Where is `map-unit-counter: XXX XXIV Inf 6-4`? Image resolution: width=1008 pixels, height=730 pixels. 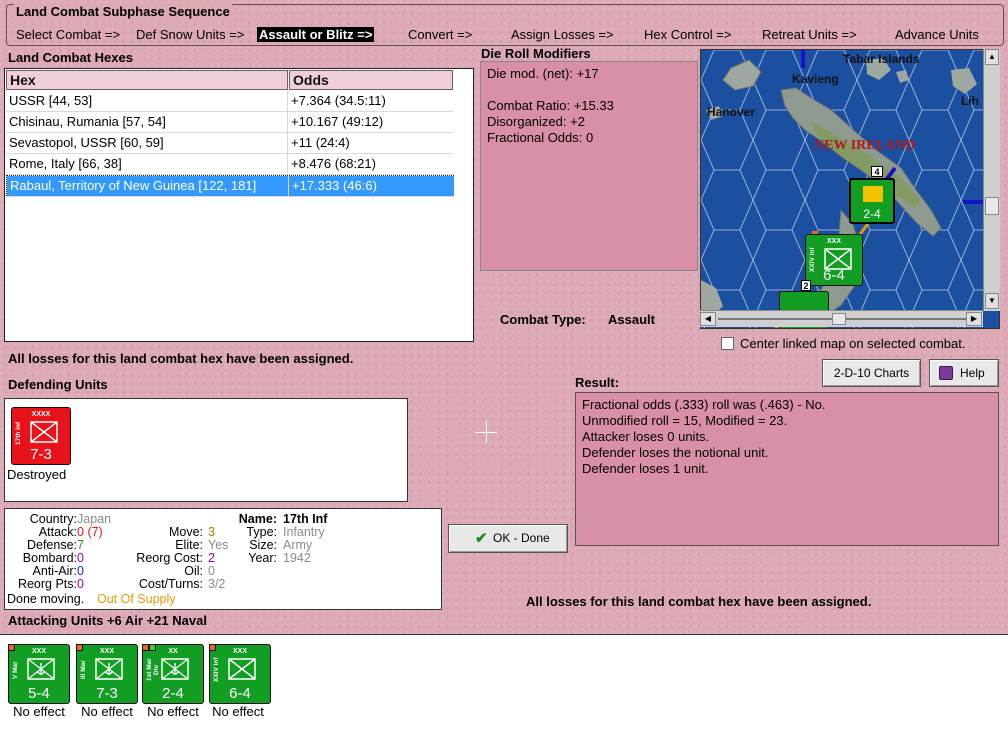
map-unit-counter: XXX XXIV Inf 6-4 is located at coordinates (834, 260).